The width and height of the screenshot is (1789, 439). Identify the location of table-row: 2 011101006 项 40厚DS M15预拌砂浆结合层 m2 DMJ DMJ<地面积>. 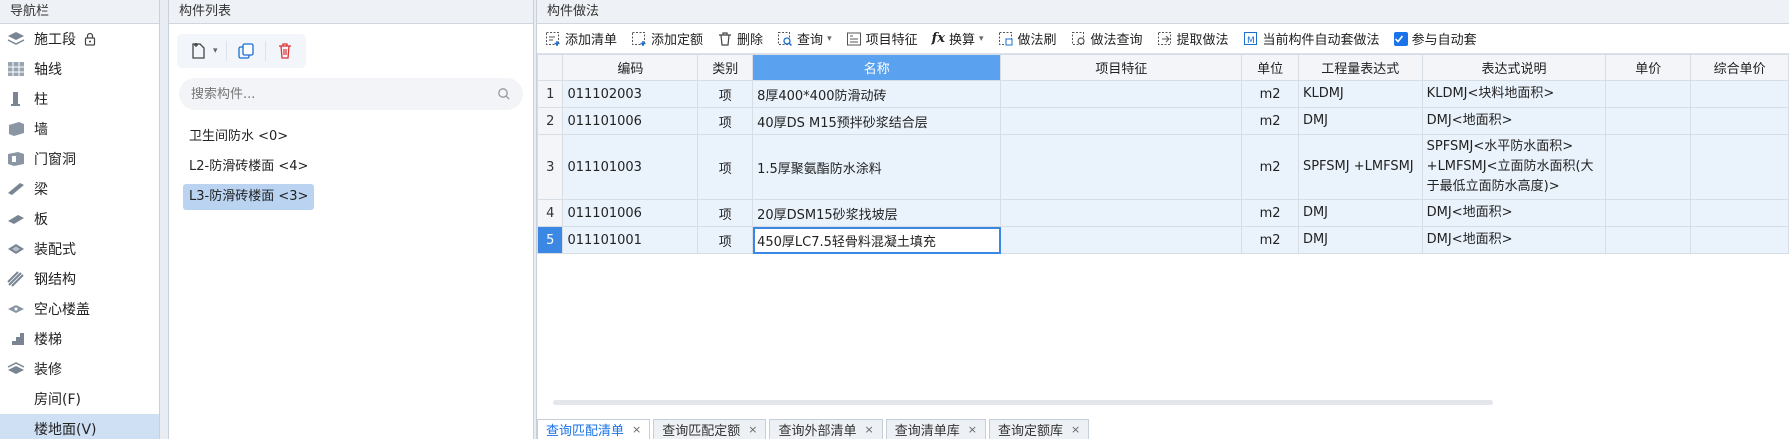
(1162, 121).